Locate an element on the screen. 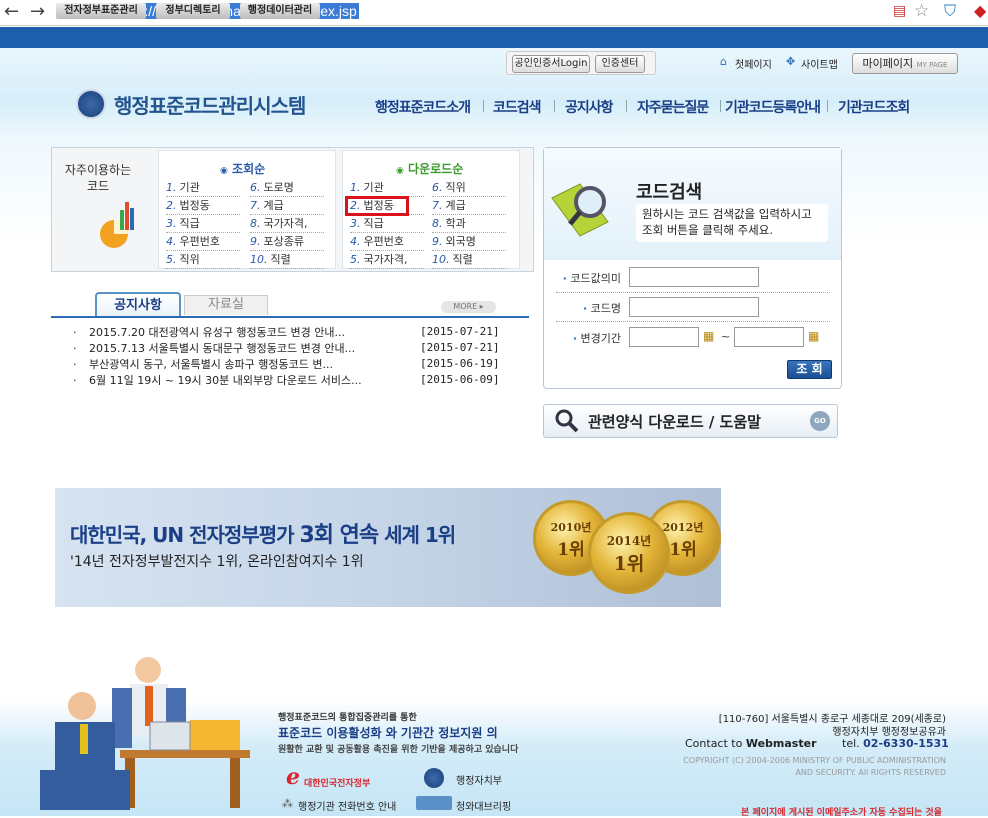 This screenshot has width=988, height=818. mypage-label: 마이페이지 is located at coordinates (888, 63).